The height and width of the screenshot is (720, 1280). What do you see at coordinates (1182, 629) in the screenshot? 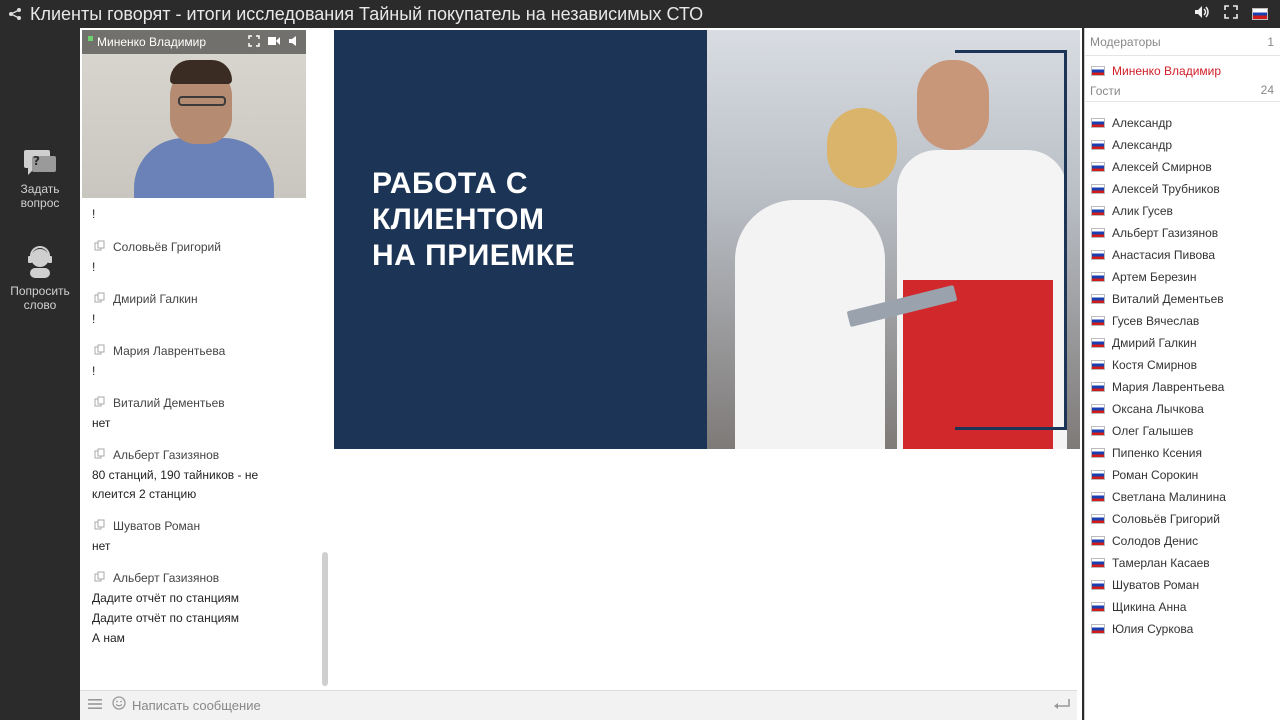
I see `participant-guest: Юлия Суркова` at bounding box center [1182, 629].